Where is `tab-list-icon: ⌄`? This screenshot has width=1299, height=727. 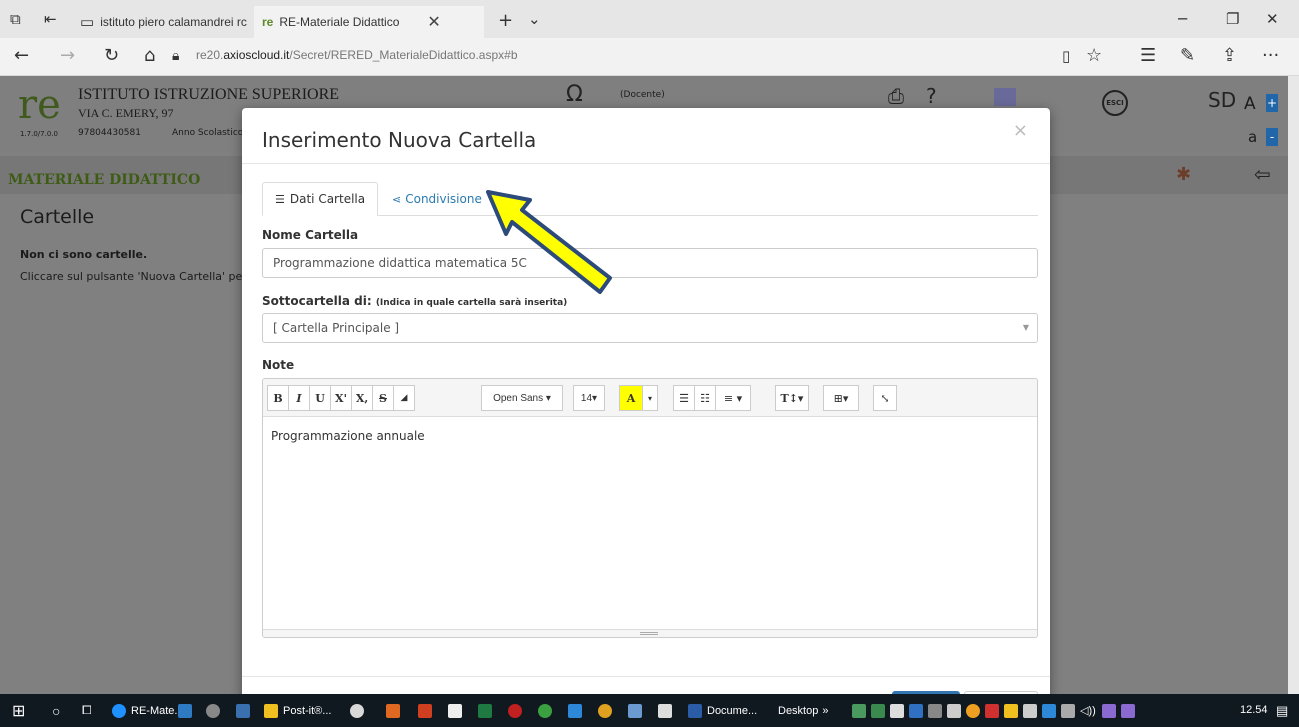 tab-list-icon: ⌄ is located at coordinates (534, 19).